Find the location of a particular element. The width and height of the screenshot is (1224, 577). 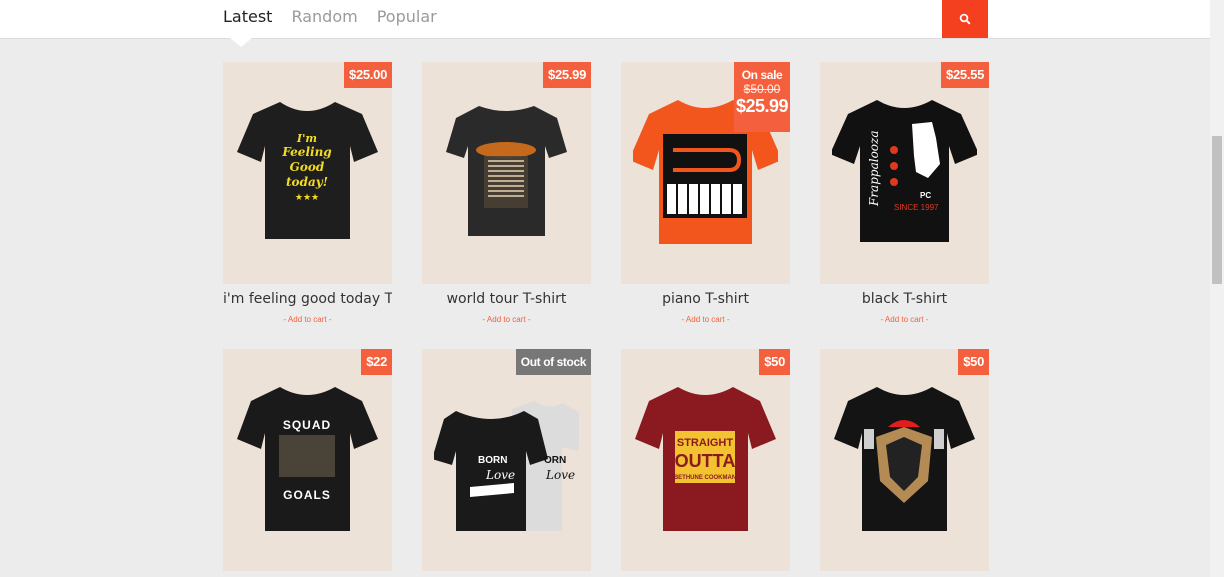

scrollbar-thumb is located at coordinates (1217, 210).